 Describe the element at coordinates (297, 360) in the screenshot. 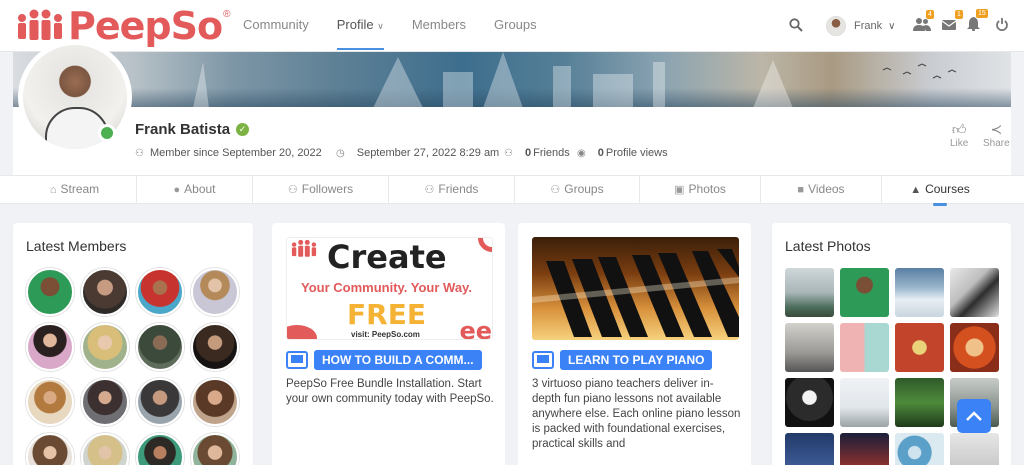

I see `laptop-icon` at that location.